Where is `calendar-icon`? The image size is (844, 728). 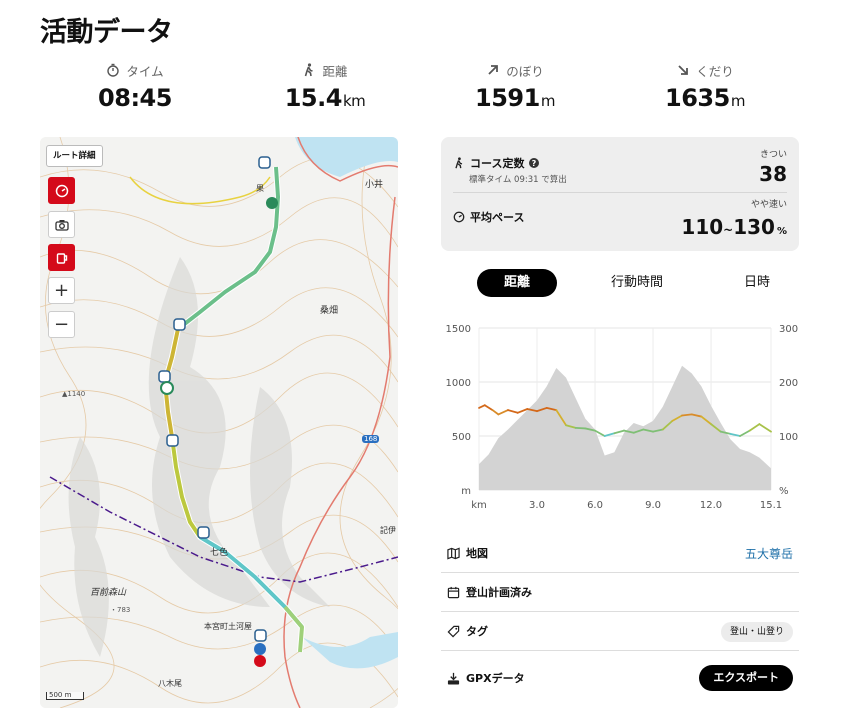 calendar-icon is located at coordinates (453, 592).